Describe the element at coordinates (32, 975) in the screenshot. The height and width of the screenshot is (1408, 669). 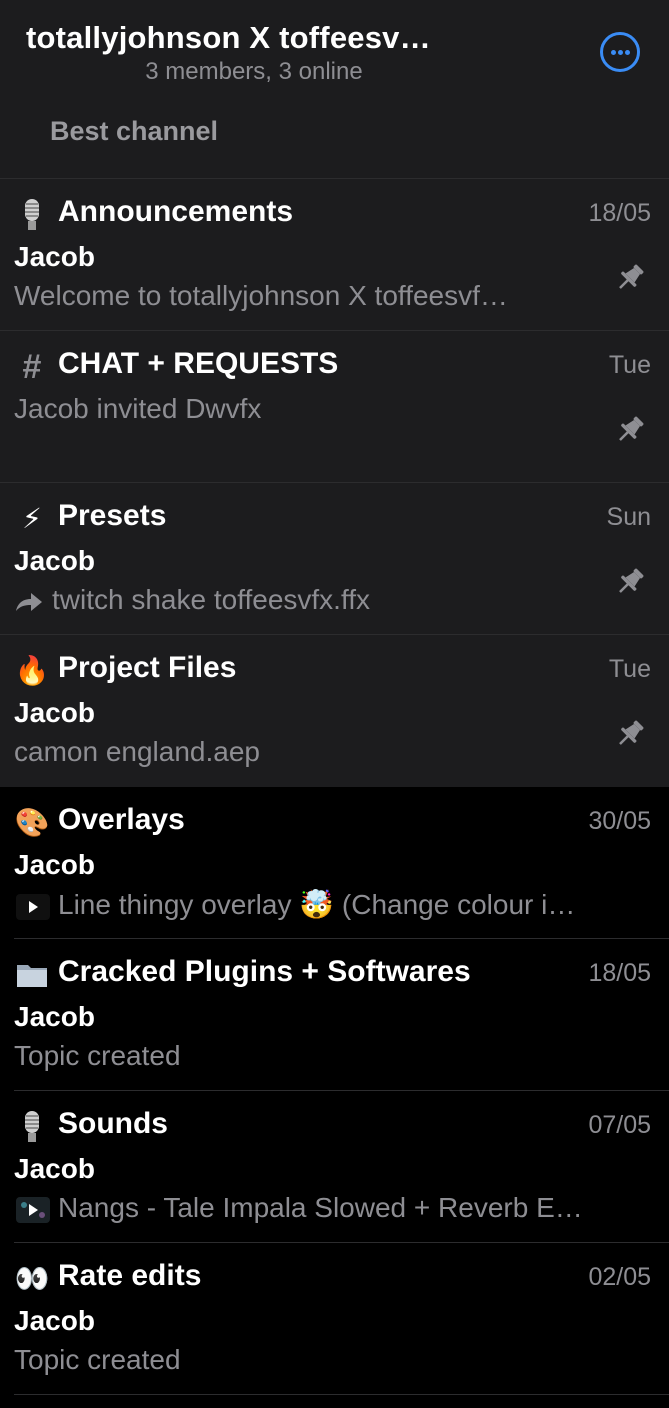
I see `folder-icon` at that location.